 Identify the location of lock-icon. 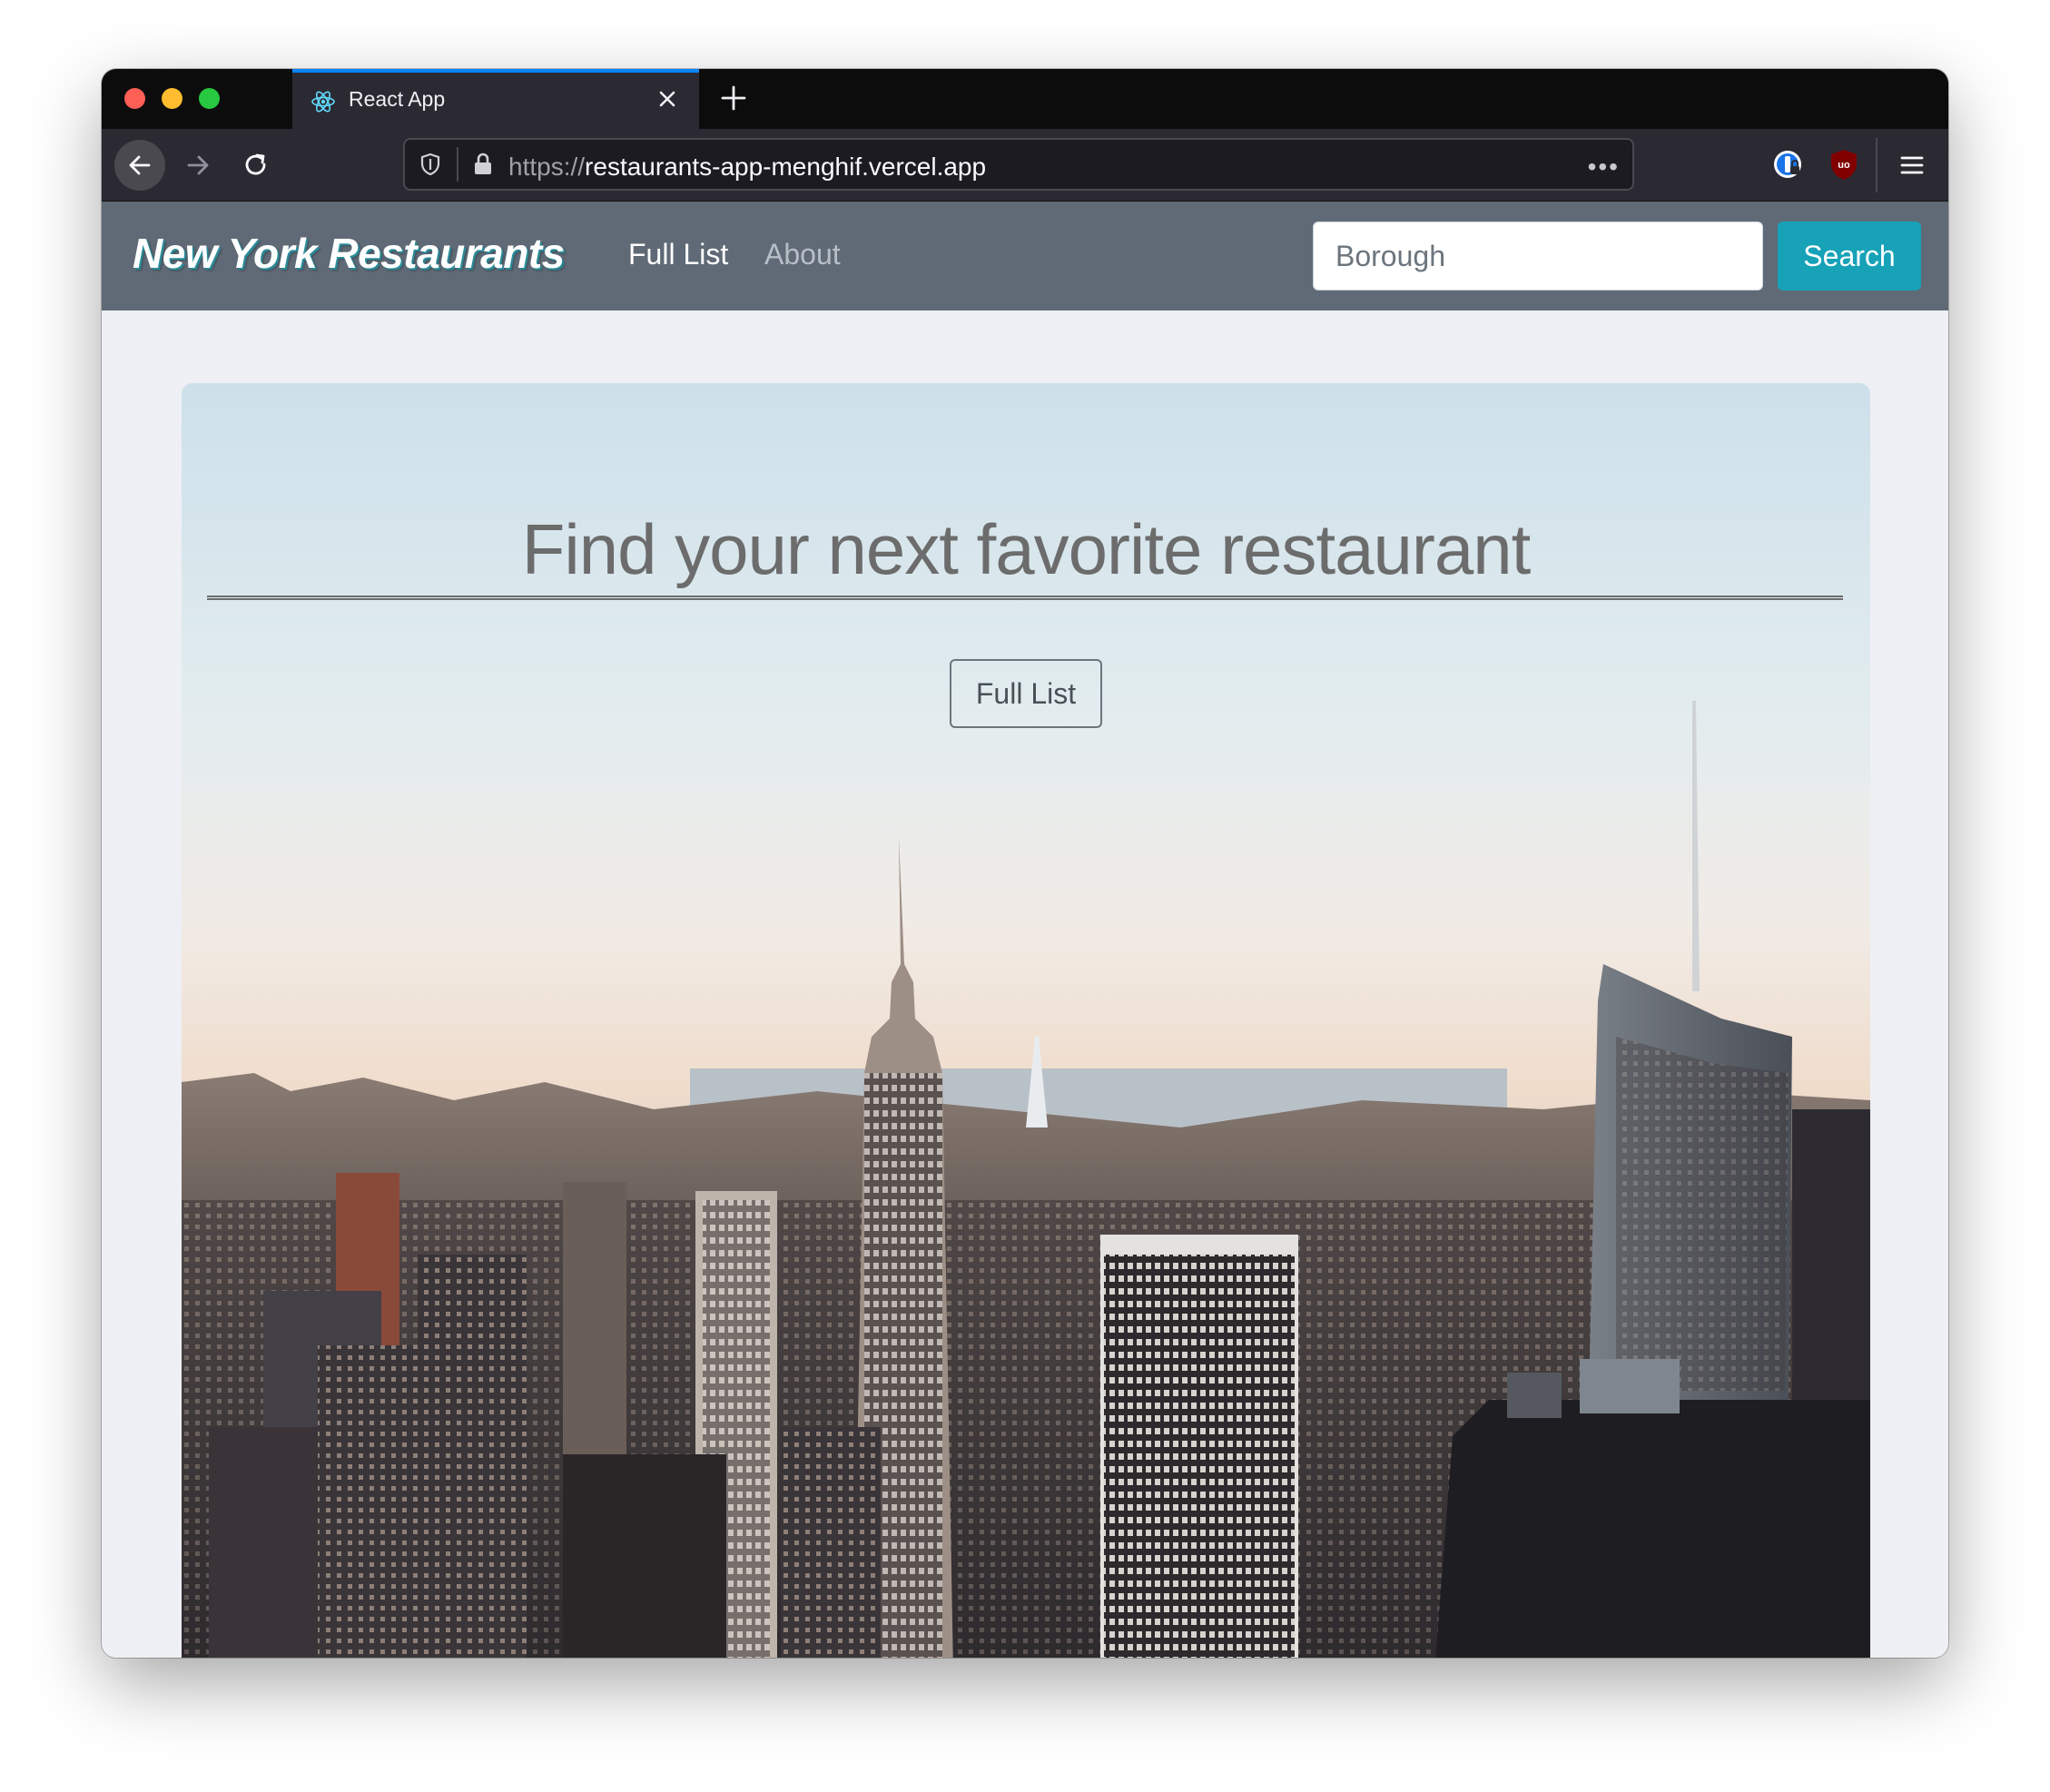
(483, 164).